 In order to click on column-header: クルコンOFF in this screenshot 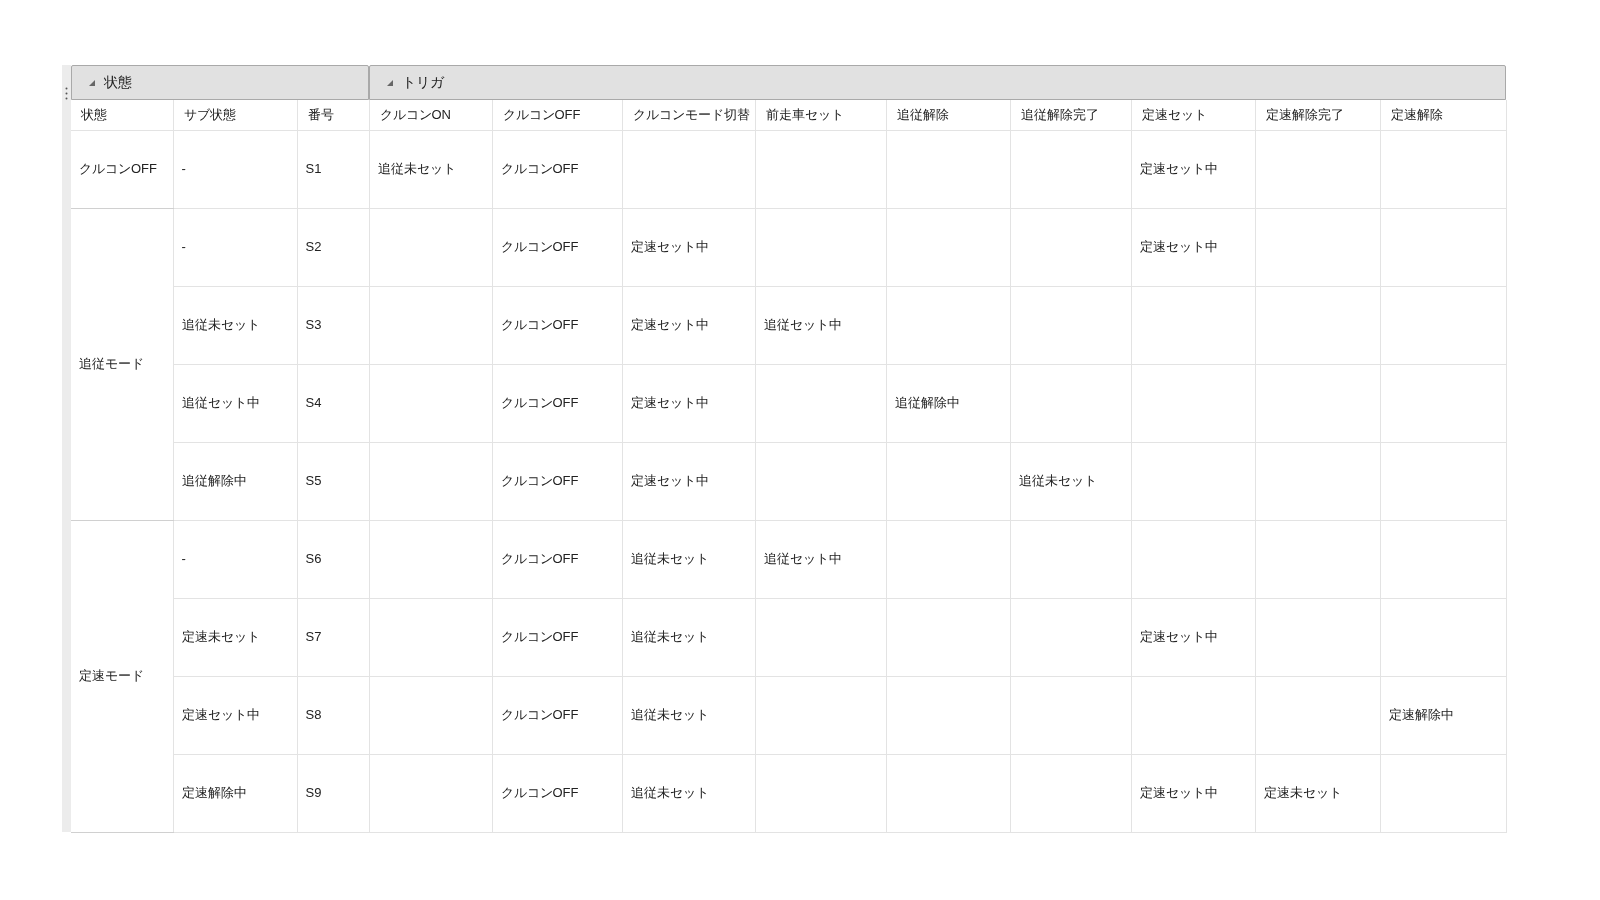, I will do `click(541, 114)`.